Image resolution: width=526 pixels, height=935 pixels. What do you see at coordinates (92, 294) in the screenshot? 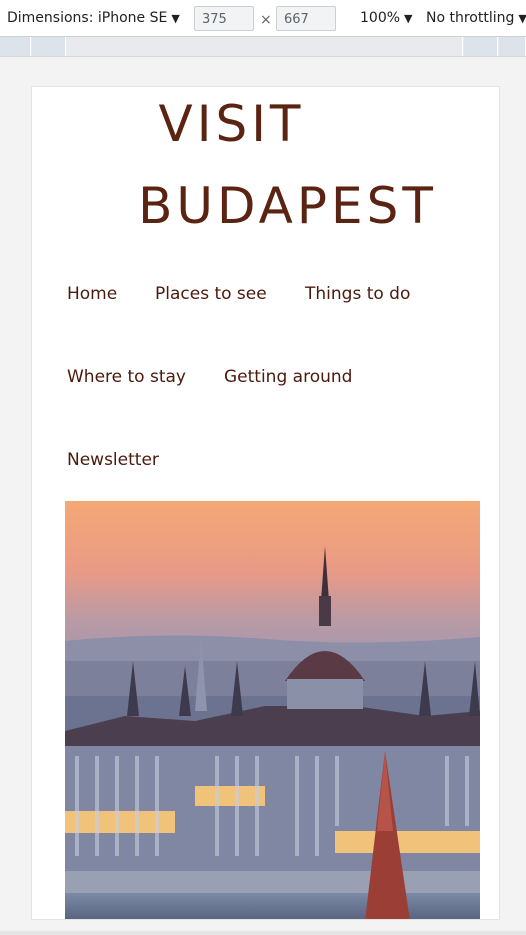
I see `nav-home: Home` at bounding box center [92, 294].